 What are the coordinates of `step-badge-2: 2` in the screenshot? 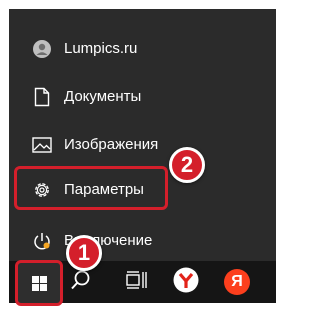 It's located at (187, 165).